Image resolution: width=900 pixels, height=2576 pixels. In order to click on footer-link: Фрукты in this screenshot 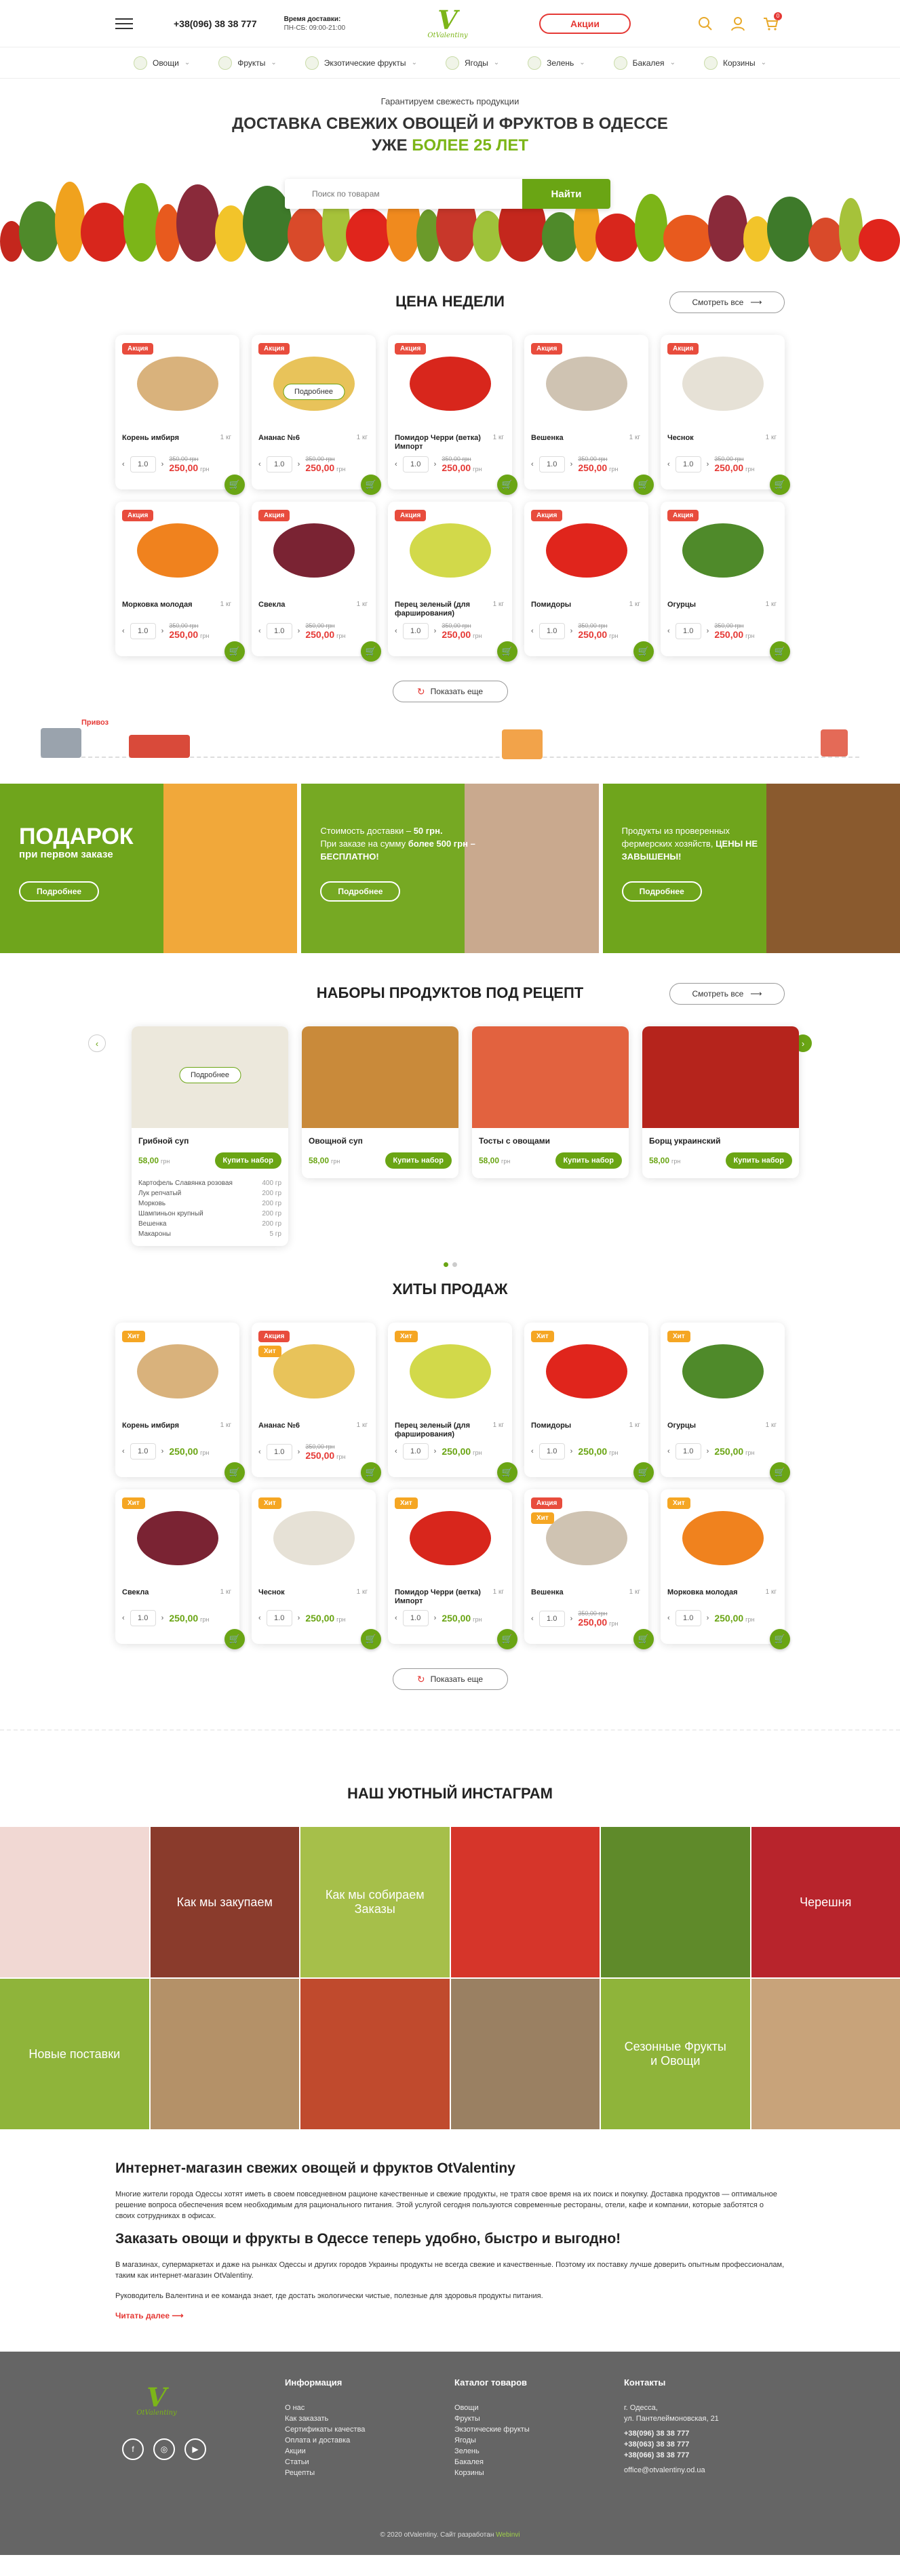, I will do `click(539, 2418)`.